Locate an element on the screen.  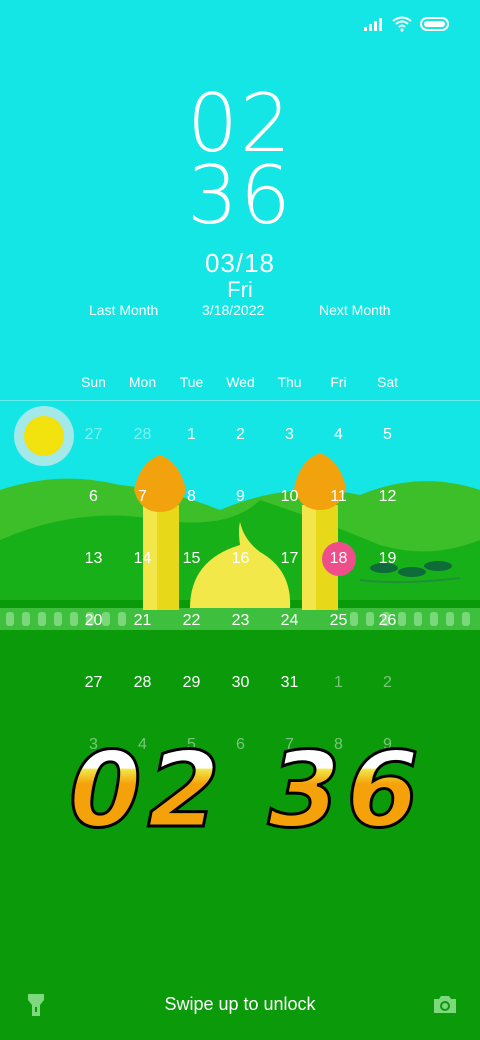
weekday-wed: Wed is located at coordinates (240, 382).